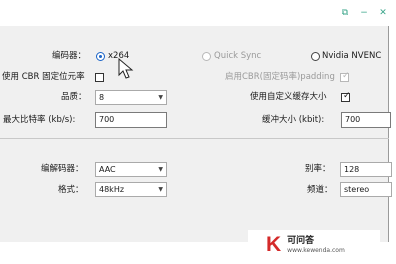 The width and height of the screenshot is (396, 264). I want to click on audio-channels-select: stereo, so click(366, 189).